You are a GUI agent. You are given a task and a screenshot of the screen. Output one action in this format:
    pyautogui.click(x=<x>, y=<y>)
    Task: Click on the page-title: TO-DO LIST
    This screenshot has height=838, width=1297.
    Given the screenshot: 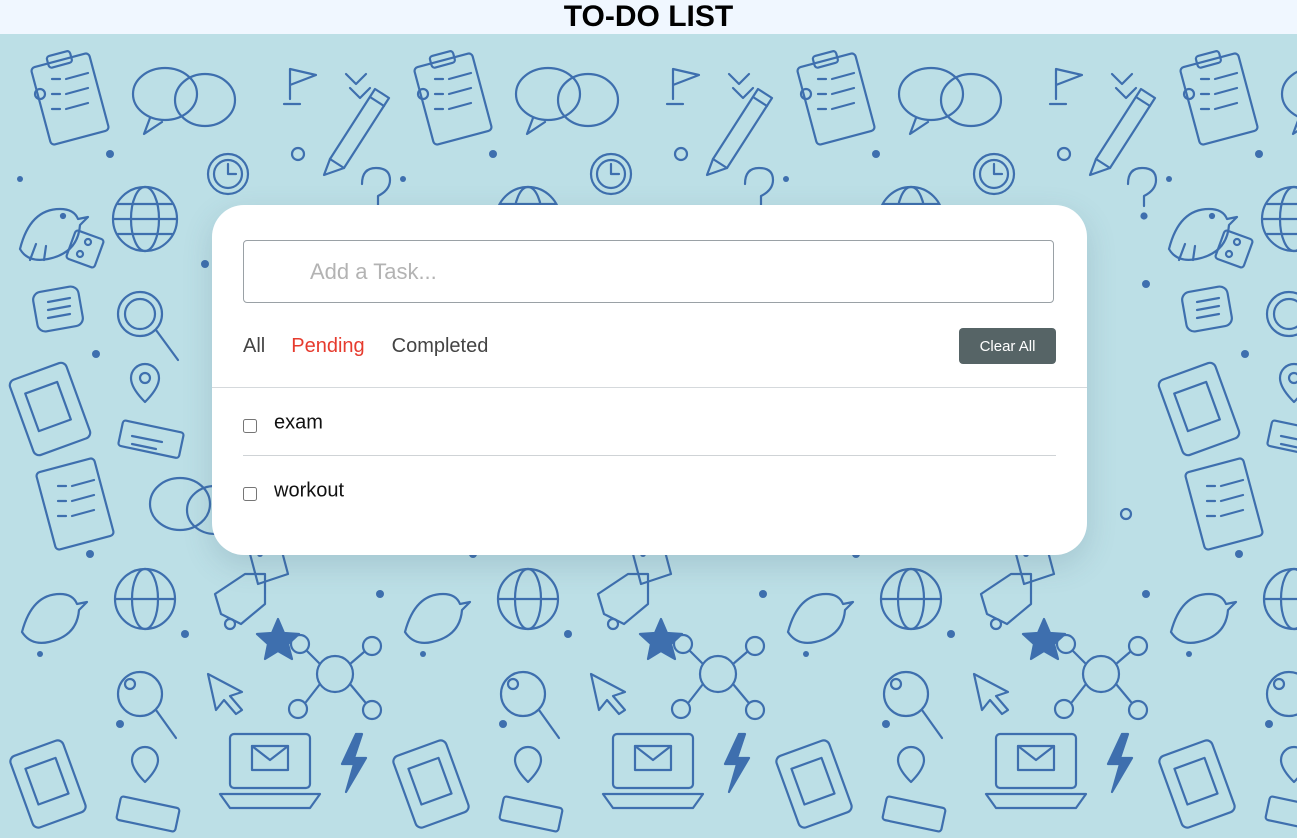 What is the action you would take?
    pyautogui.click(x=648, y=16)
    